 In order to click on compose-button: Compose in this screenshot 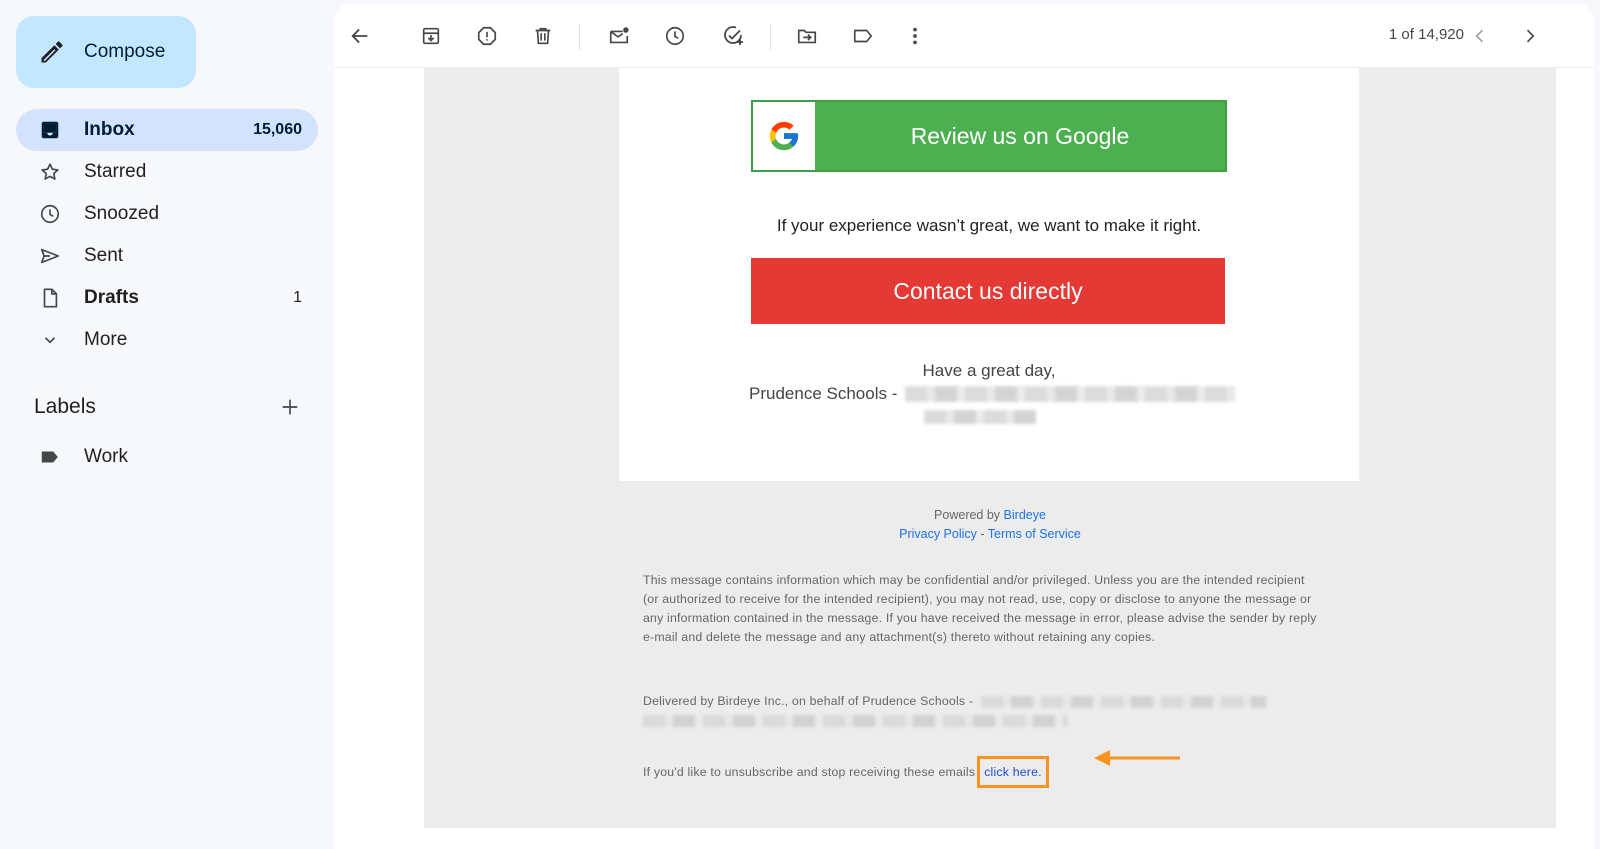, I will do `click(106, 52)`.